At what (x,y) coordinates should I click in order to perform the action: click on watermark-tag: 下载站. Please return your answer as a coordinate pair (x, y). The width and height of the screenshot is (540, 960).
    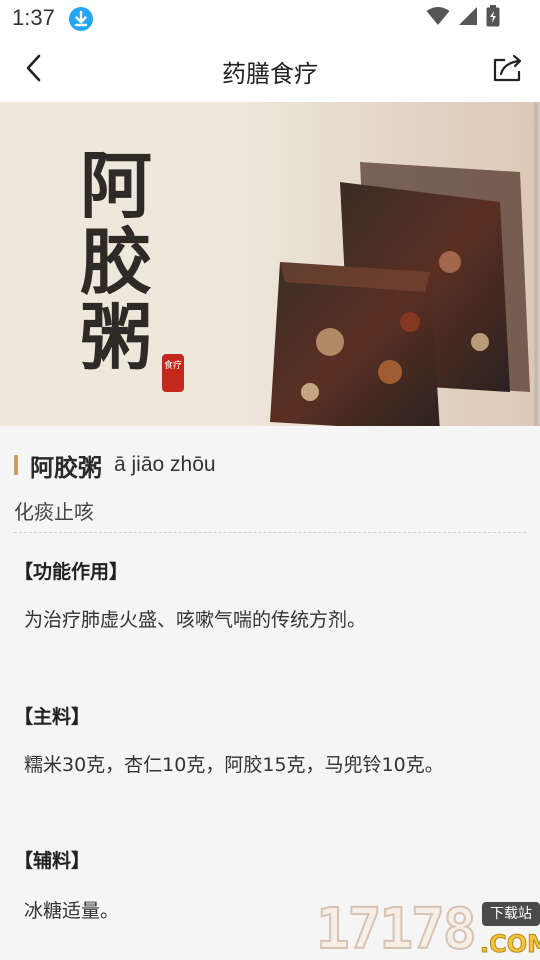
    Looking at the image, I should click on (511, 914).